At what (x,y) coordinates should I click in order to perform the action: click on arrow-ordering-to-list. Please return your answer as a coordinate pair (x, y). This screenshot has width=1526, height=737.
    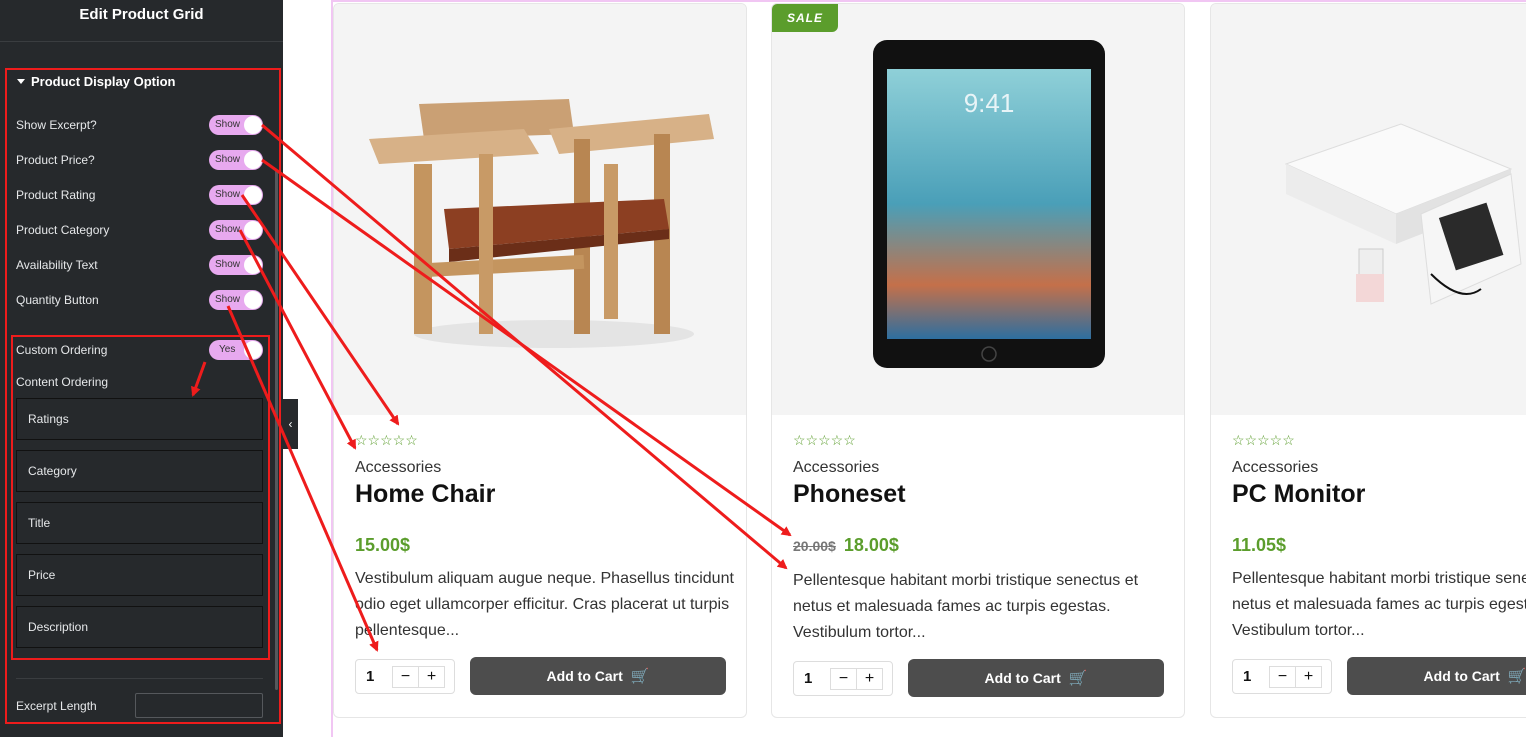
    Looking at the image, I should click on (199, 379).